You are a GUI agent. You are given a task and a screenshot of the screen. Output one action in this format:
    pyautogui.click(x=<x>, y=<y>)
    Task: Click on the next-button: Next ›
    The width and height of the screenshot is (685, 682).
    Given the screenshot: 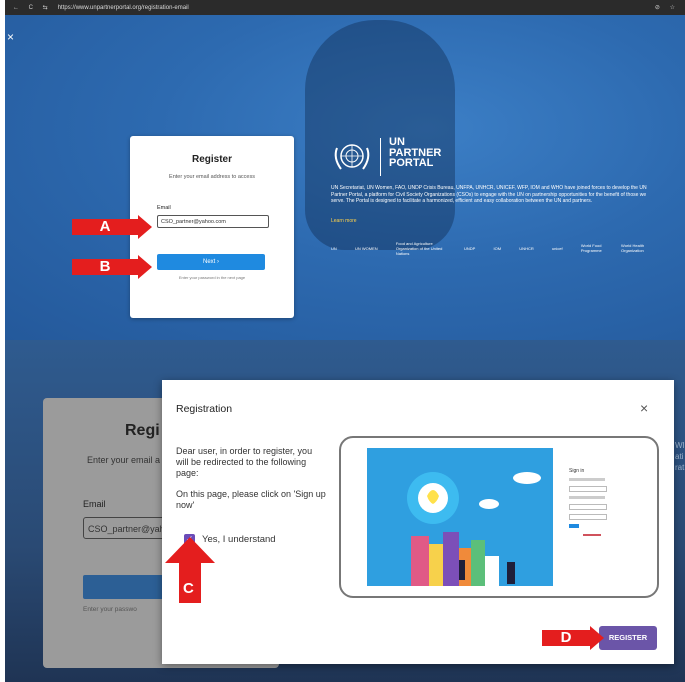 What is the action you would take?
    pyautogui.click(x=211, y=262)
    